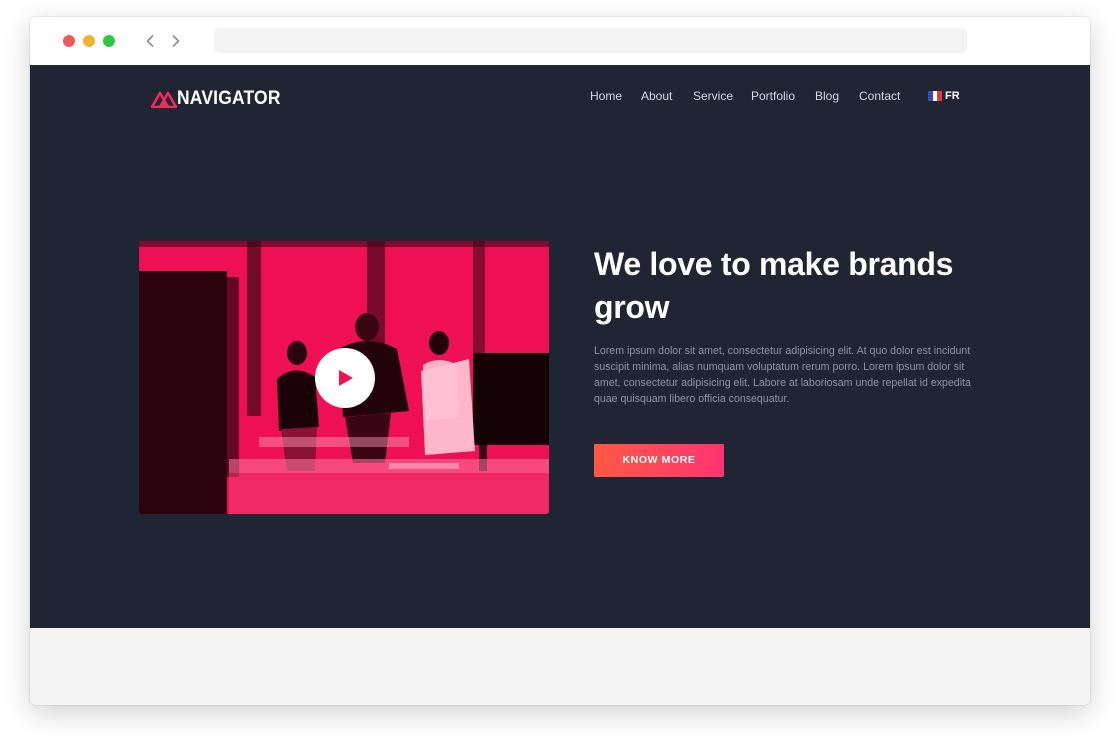  I want to click on close-window-button, so click(69, 41).